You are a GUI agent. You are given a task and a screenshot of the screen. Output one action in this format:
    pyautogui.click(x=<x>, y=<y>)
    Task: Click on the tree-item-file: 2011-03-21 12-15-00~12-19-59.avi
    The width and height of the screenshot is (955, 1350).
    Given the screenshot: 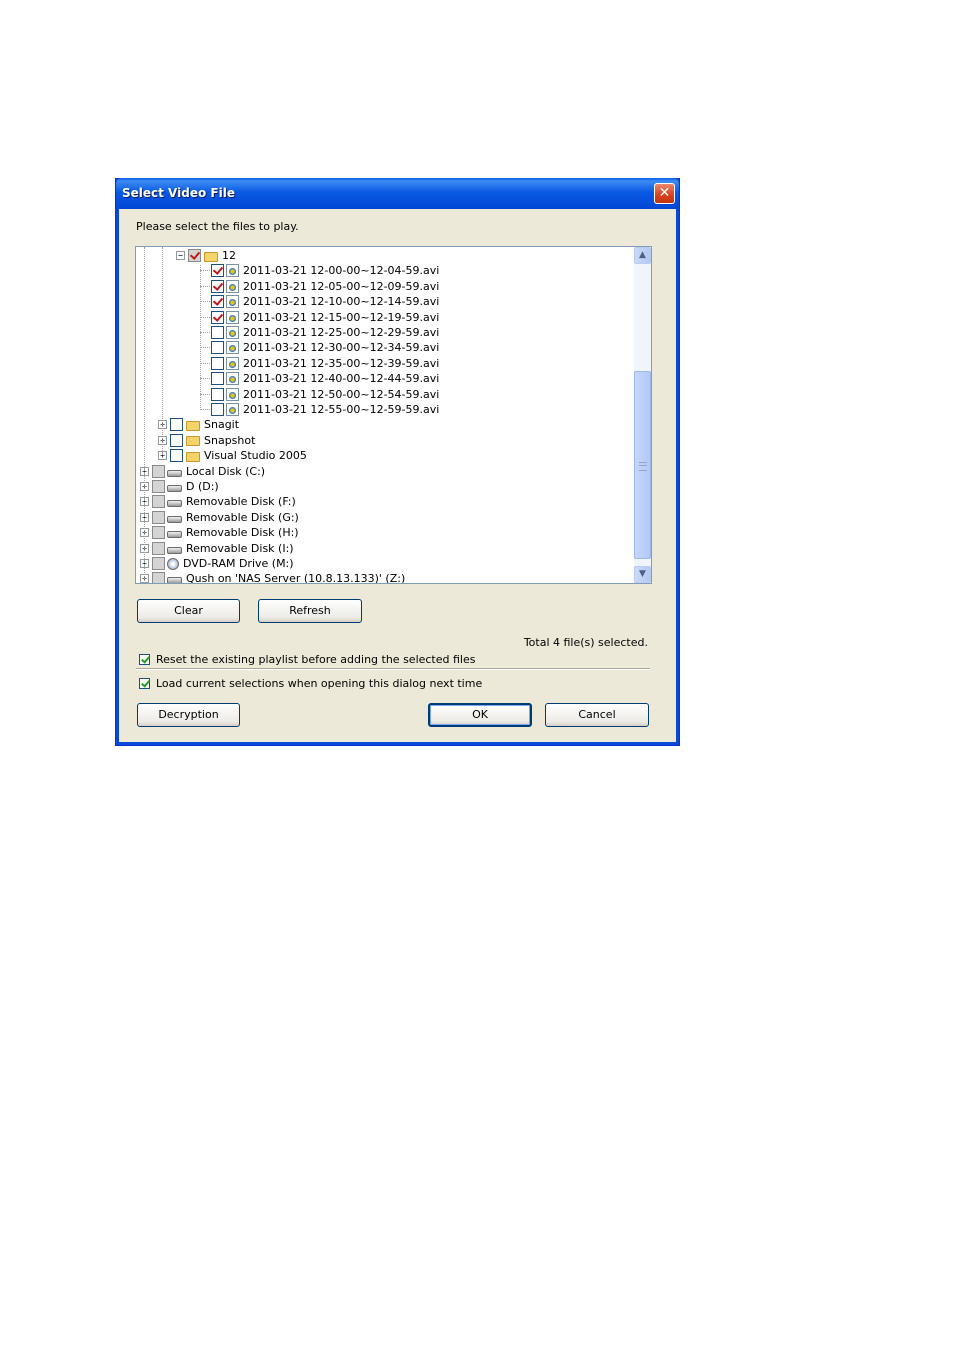 What is the action you would take?
    pyautogui.click(x=325, y=317)
    